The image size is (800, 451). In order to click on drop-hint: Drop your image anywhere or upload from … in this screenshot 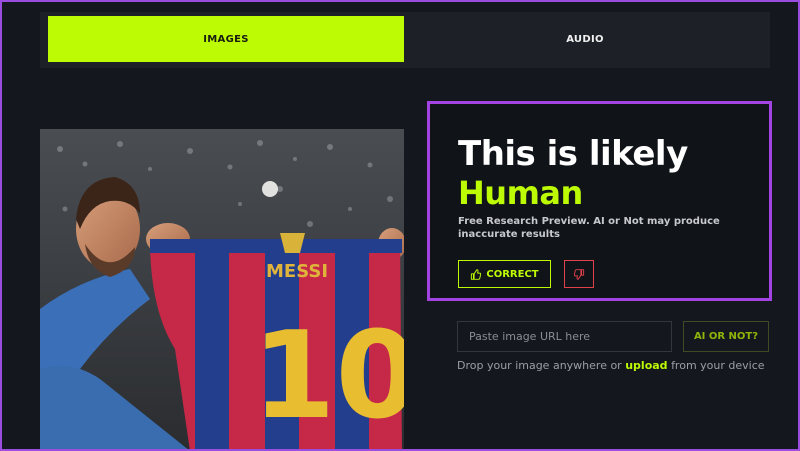, I will do `click(611, 365)`.